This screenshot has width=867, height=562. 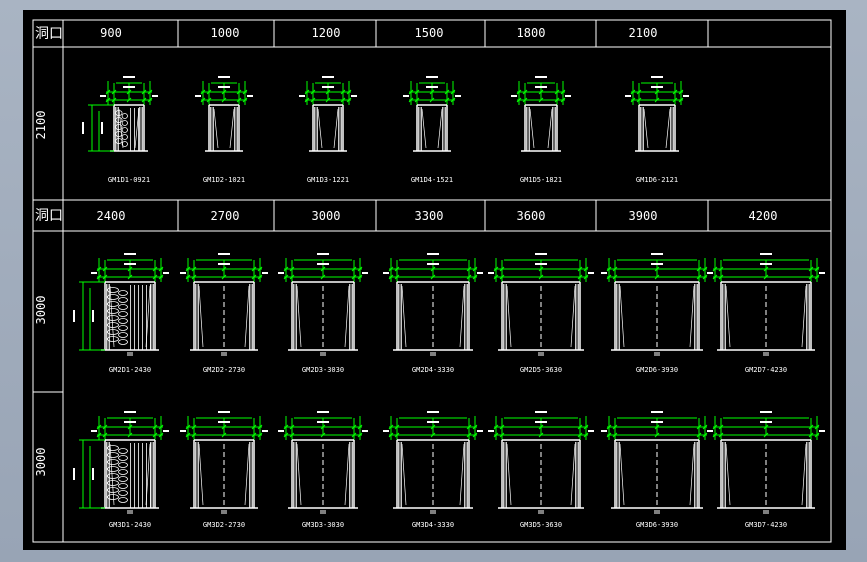 I want to click on width-label: 3600, so click(x=531, y=216).